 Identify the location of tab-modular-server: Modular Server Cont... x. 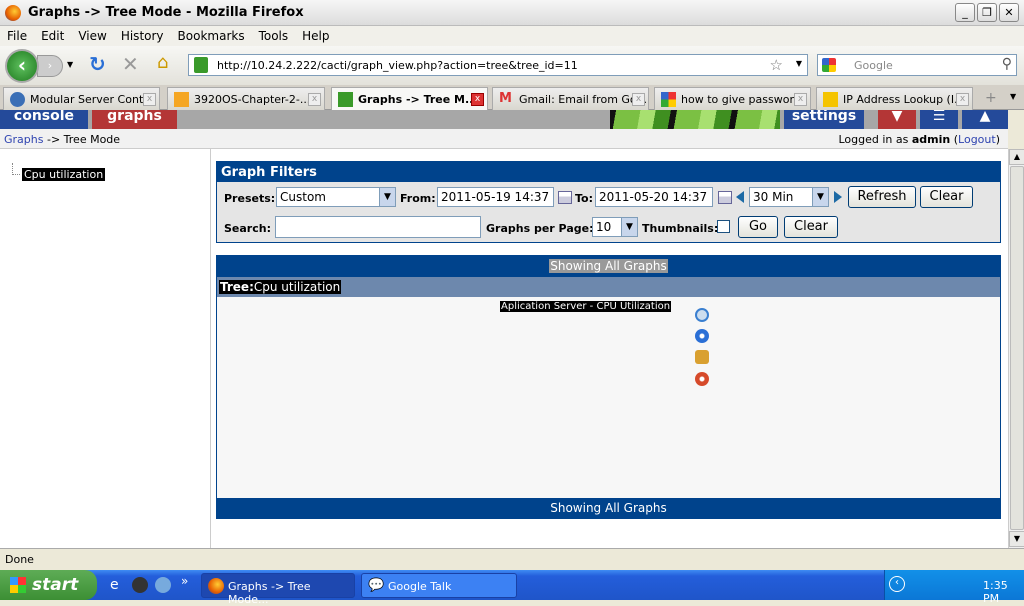
(81, 98).